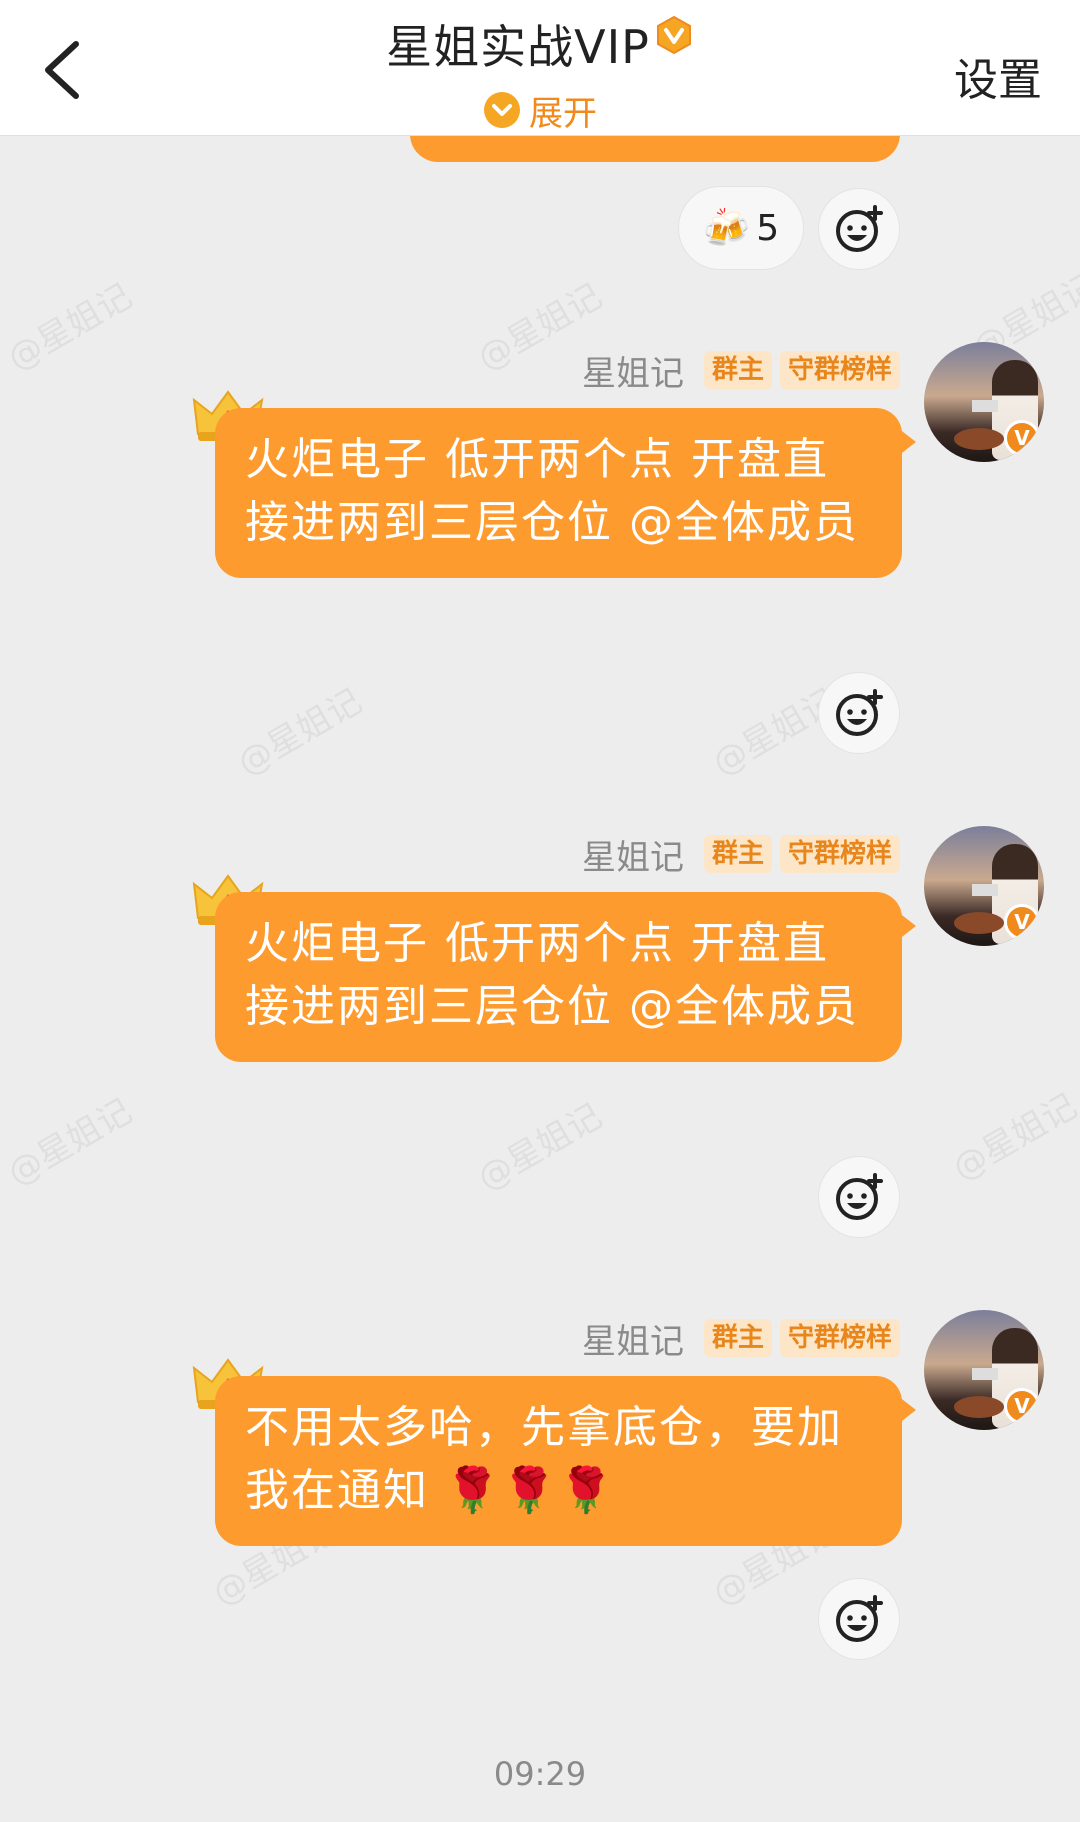 The width and height of the screenshot is (1080, 1822). Describe the element at coordinates (768, 228) in the screenshot. I see `reaction-count: 5` at that location.